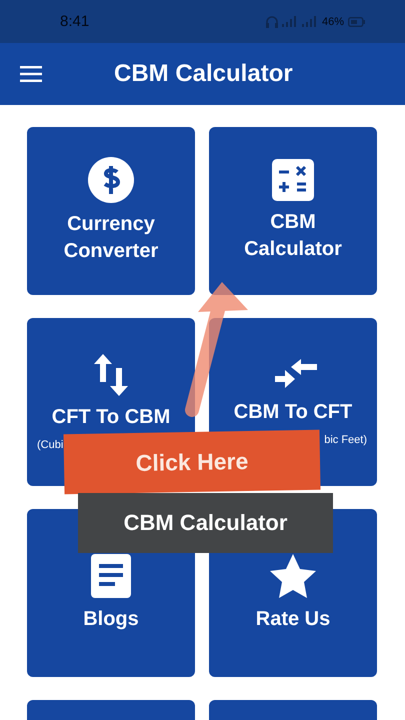 The image size is (405, 720). I want to click on menu-tile: Currency Converter, so click(111, 211).